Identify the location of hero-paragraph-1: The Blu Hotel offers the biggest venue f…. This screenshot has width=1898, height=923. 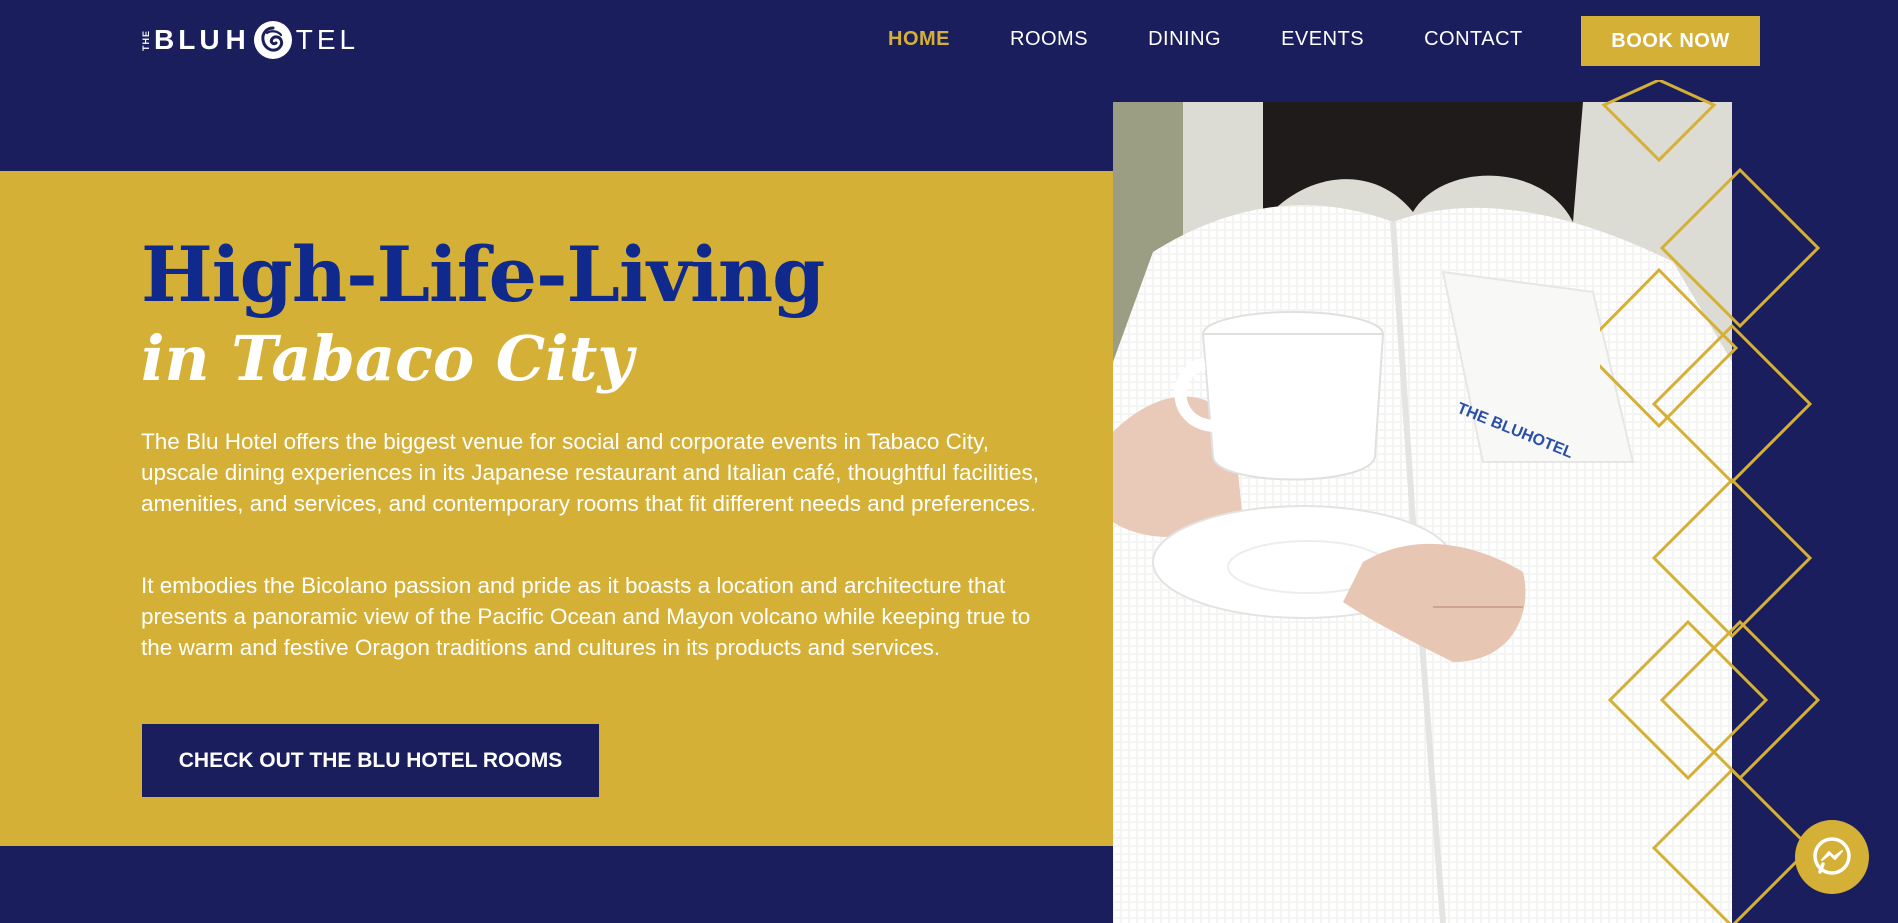
(590, 472).